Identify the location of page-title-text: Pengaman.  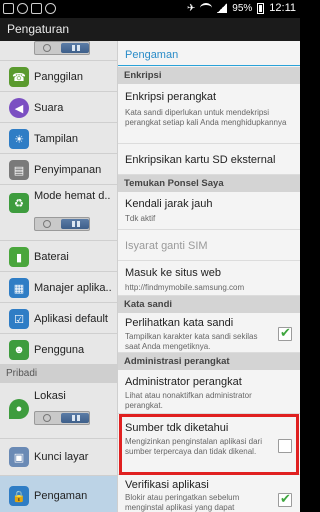
(152, 55).